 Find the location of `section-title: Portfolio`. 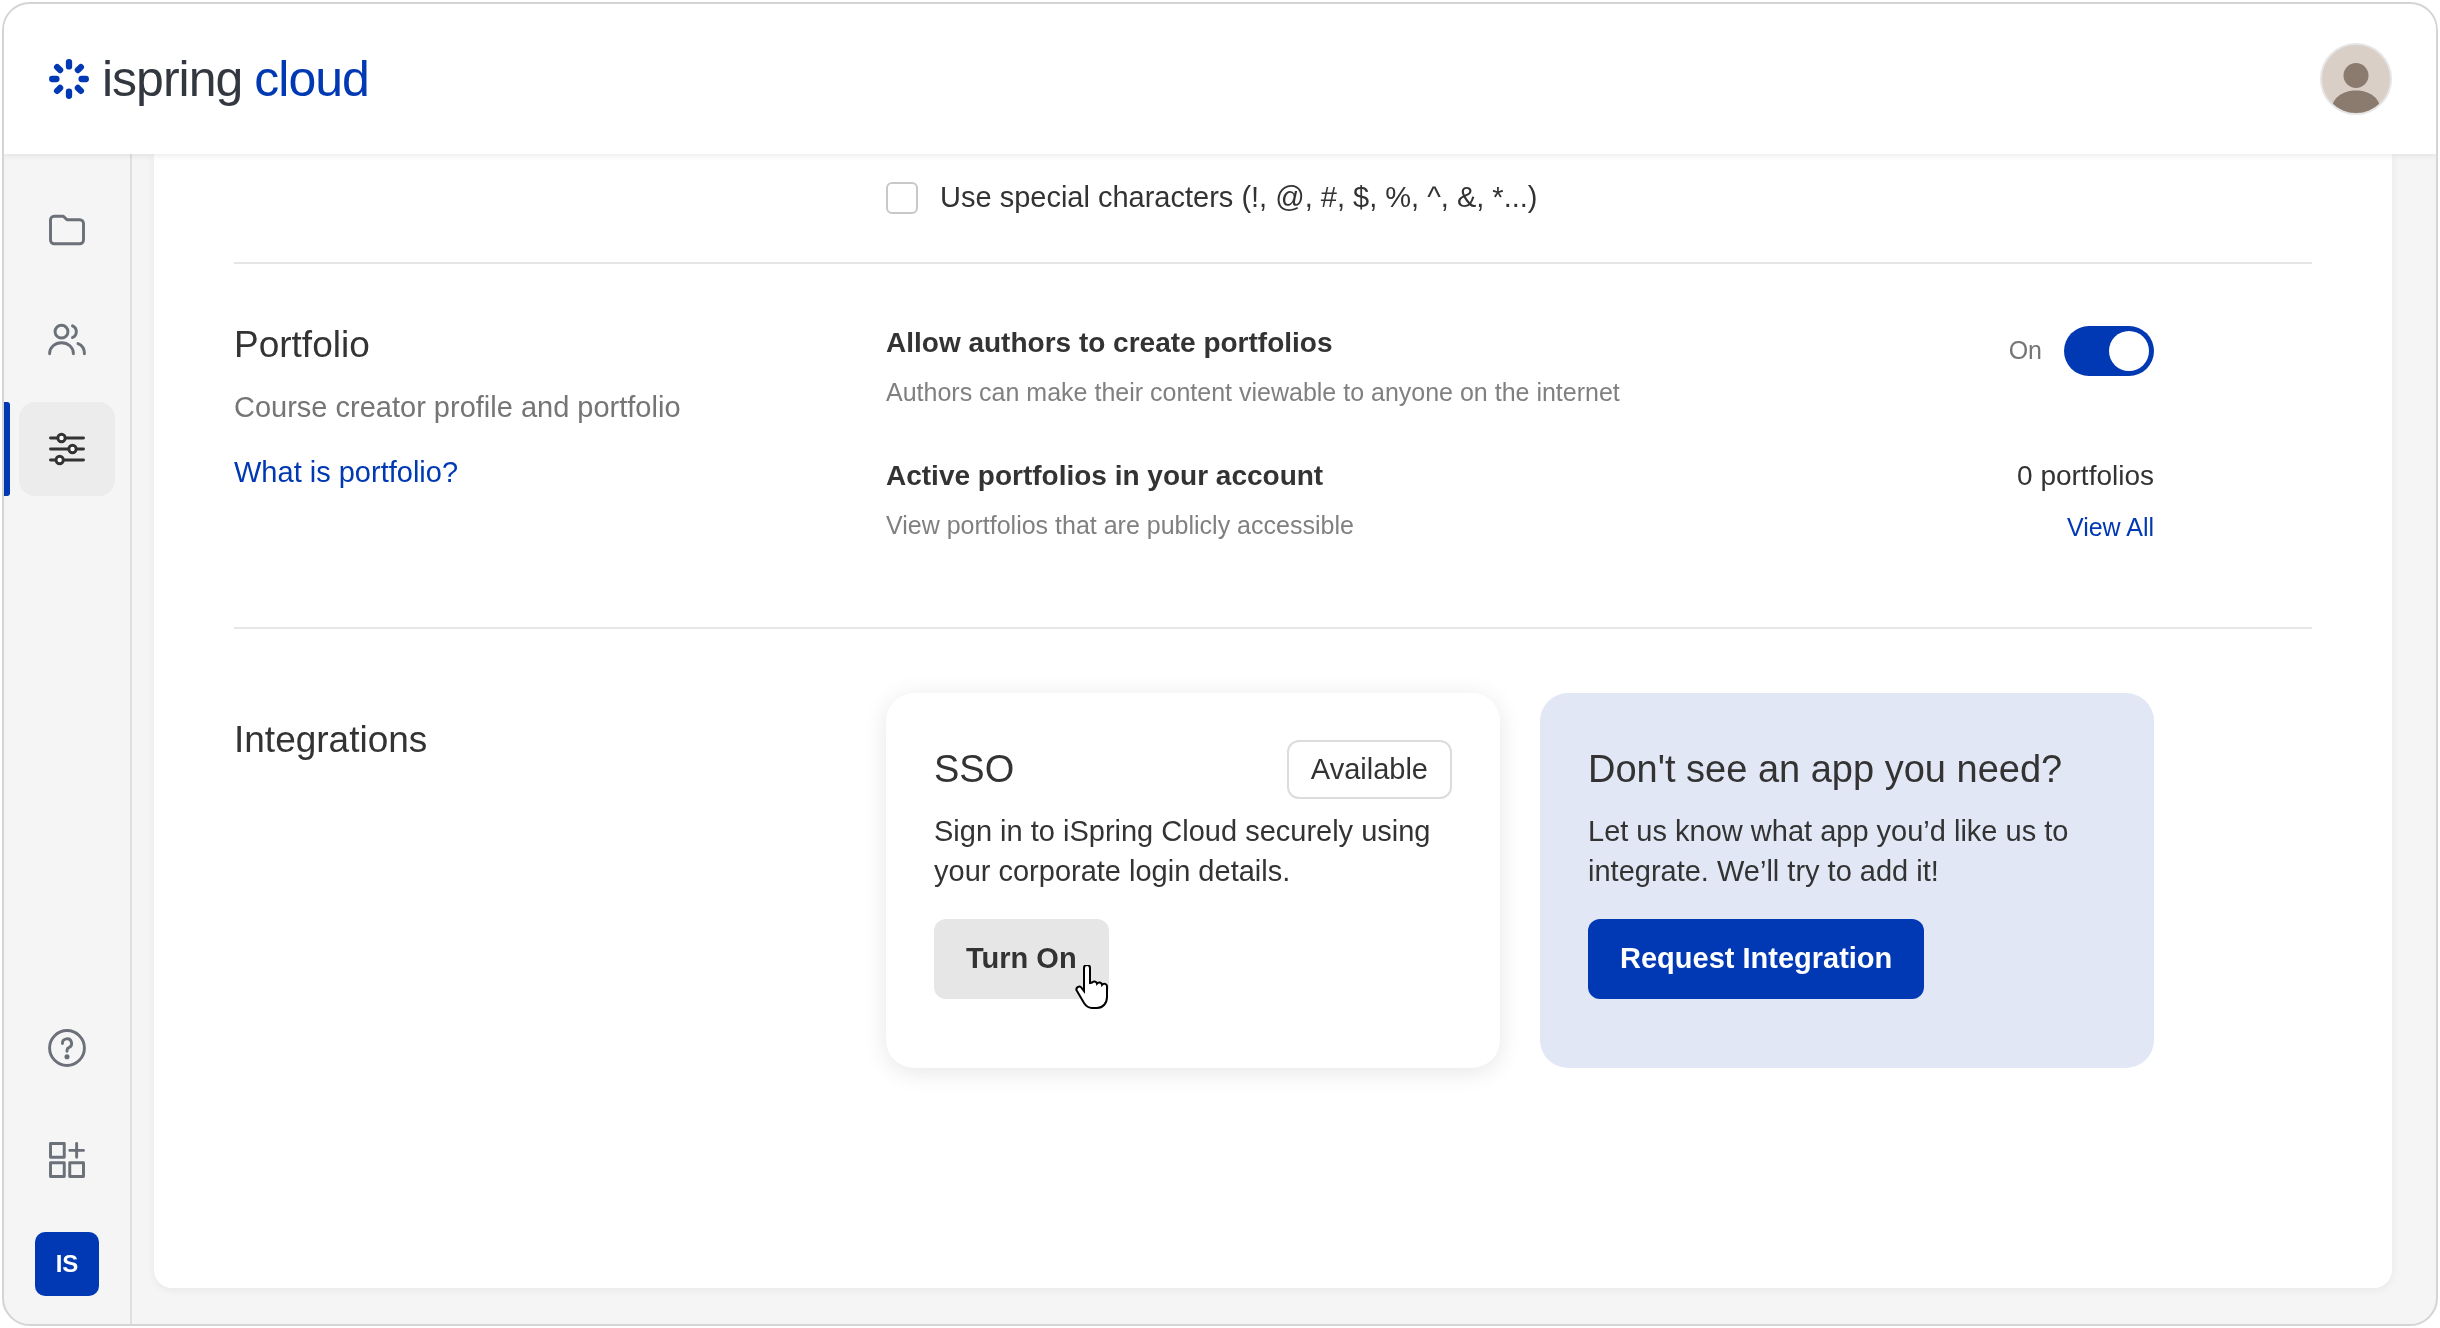

section-title: Portfolio is located at coordinates (302, 344).